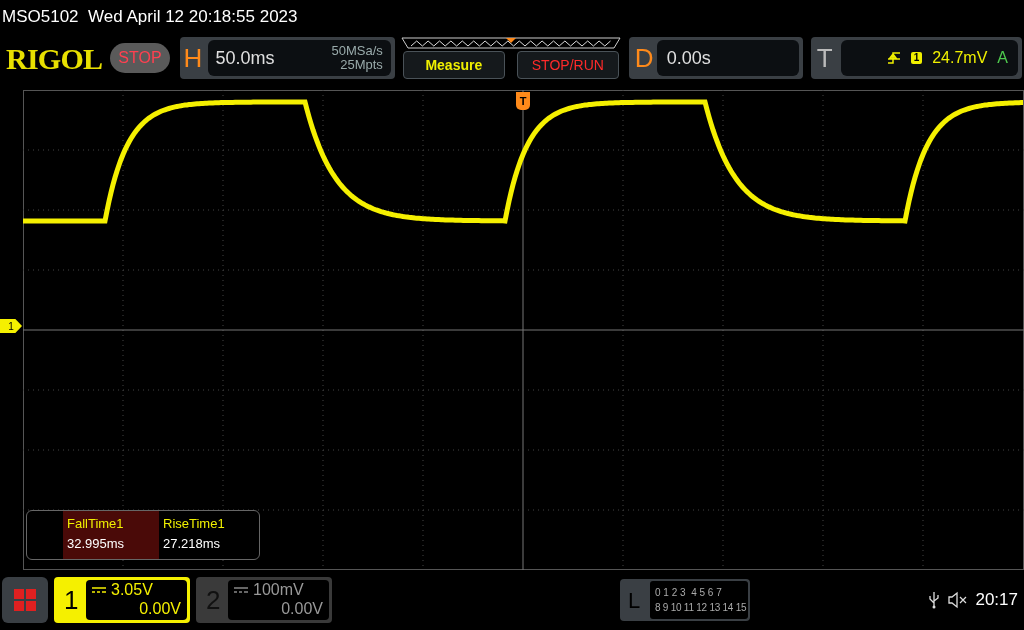 Image resolution: width=1024 pixels, height=630 pixels. I want to click on logic-label: L, so click(635, 600).